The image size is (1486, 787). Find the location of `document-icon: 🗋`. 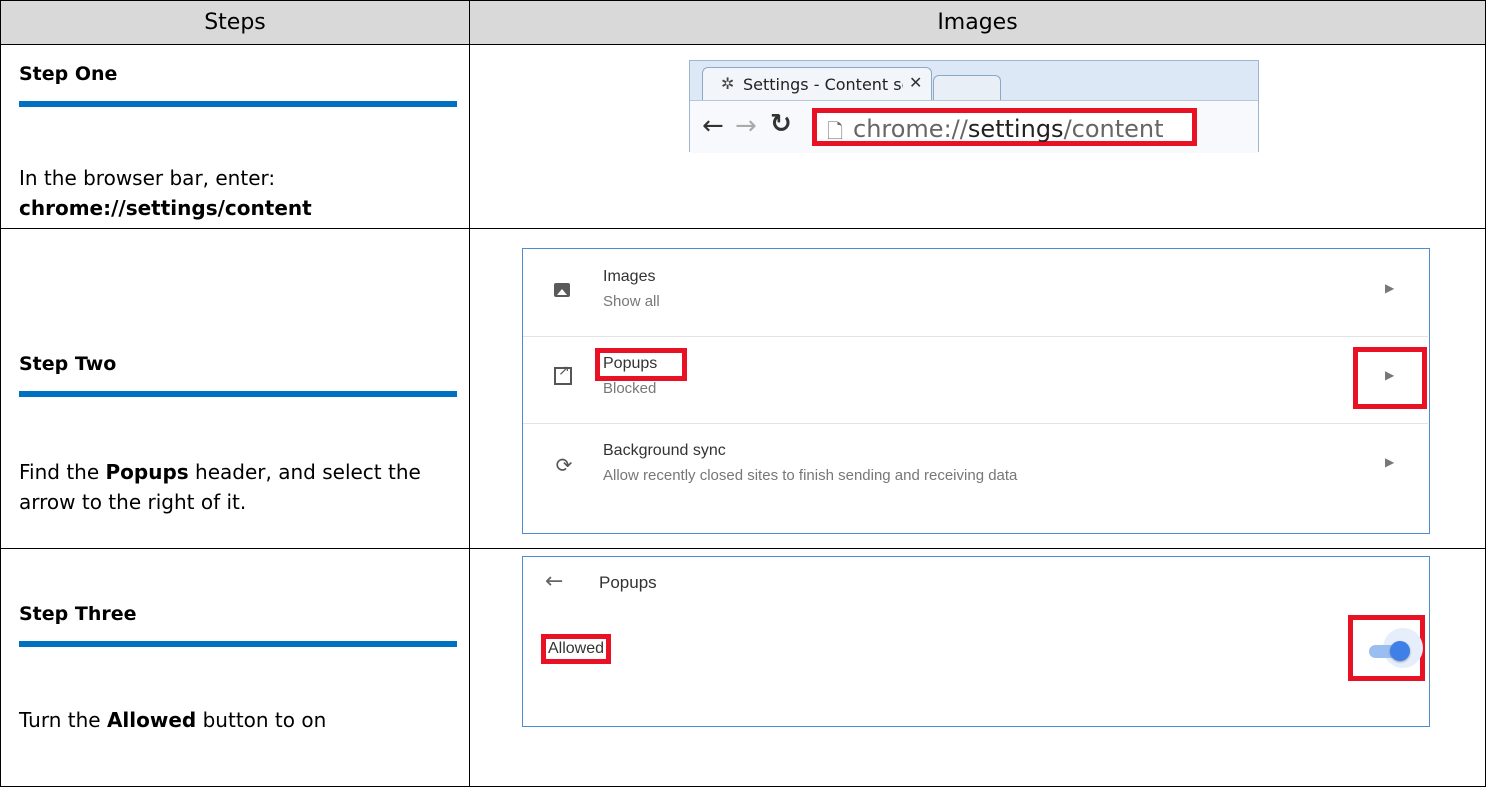

document-icon: 🗋 is located at coordinates (835, 131).